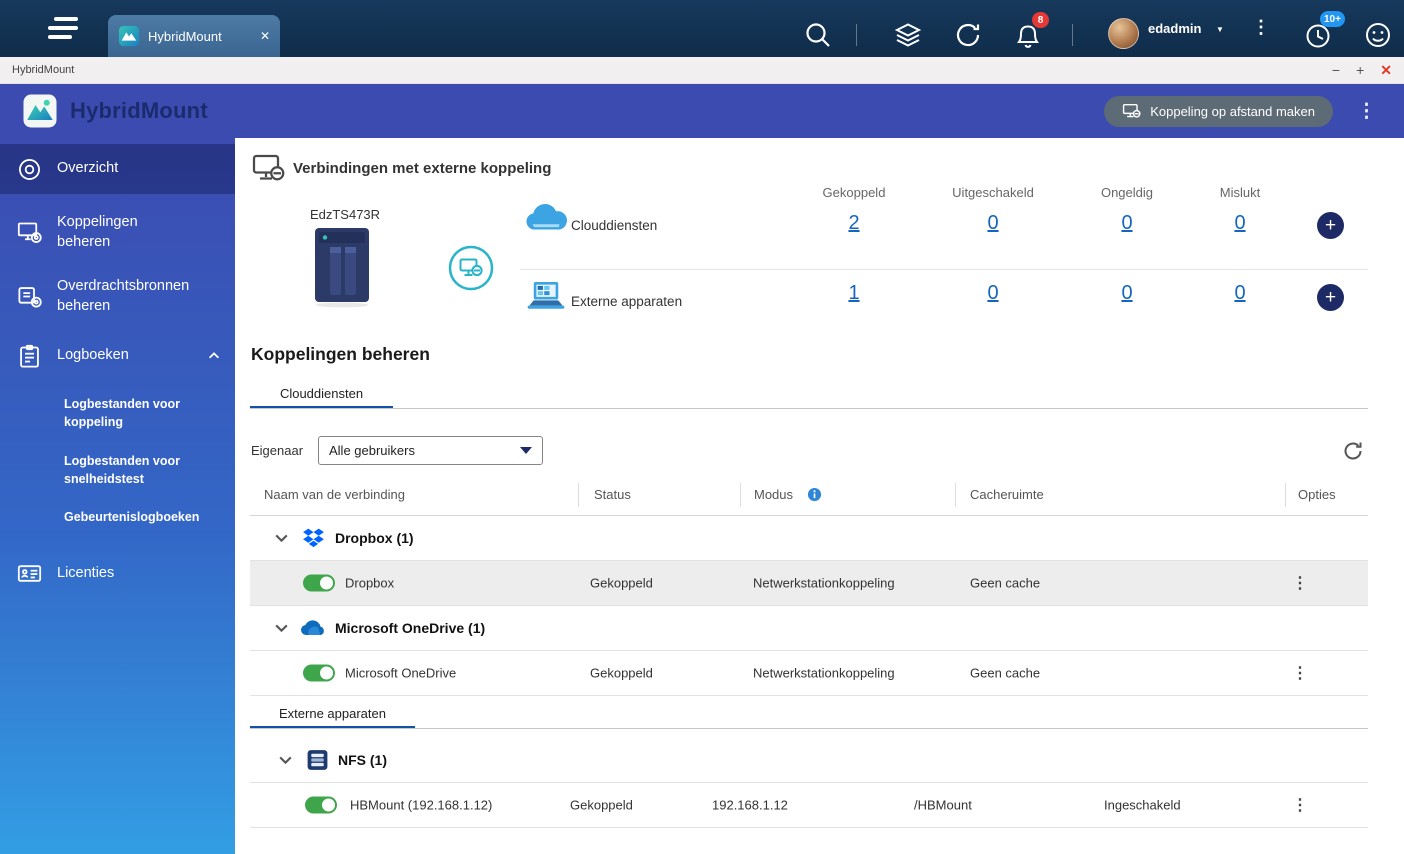  I want to click on owner-select-value: Alle gebruikers, so click(372, 450).